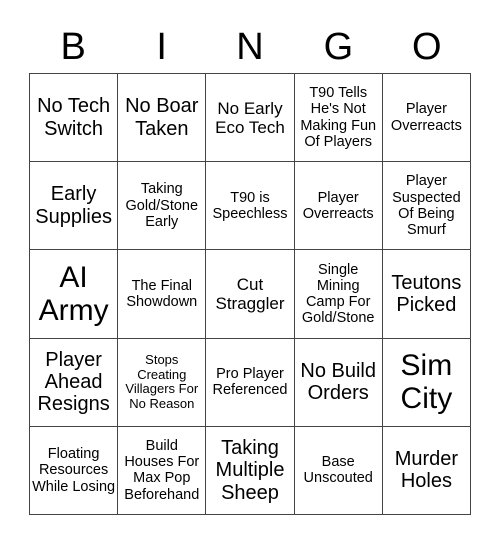 This screenshot has width=500, height=544. Describe the element at coordinates (250, 470) in the screenshot. I see `bingo-cell: Taking Multiple Sheep` at that location.